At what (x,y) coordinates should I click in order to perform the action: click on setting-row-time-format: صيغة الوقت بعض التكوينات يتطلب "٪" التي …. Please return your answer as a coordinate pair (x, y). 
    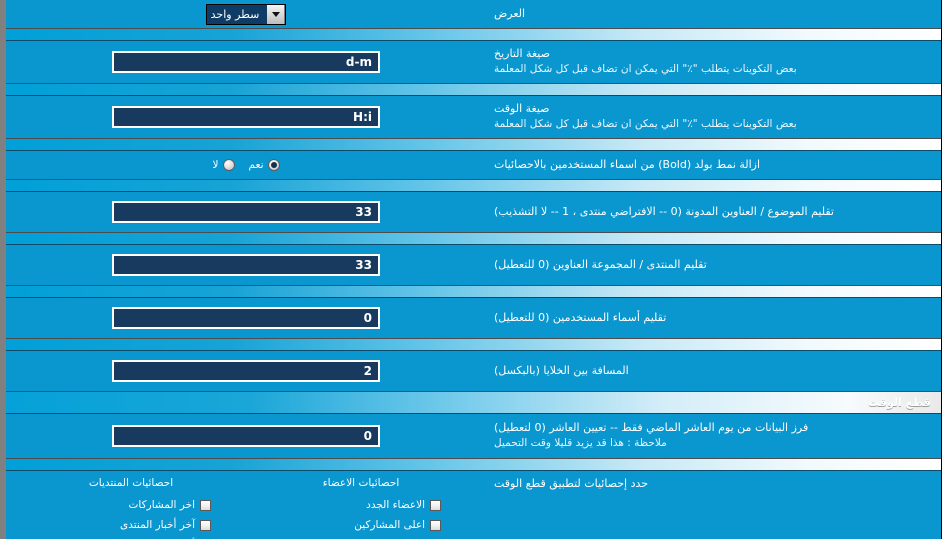
    Looking at the image, I should click on (473, 117).